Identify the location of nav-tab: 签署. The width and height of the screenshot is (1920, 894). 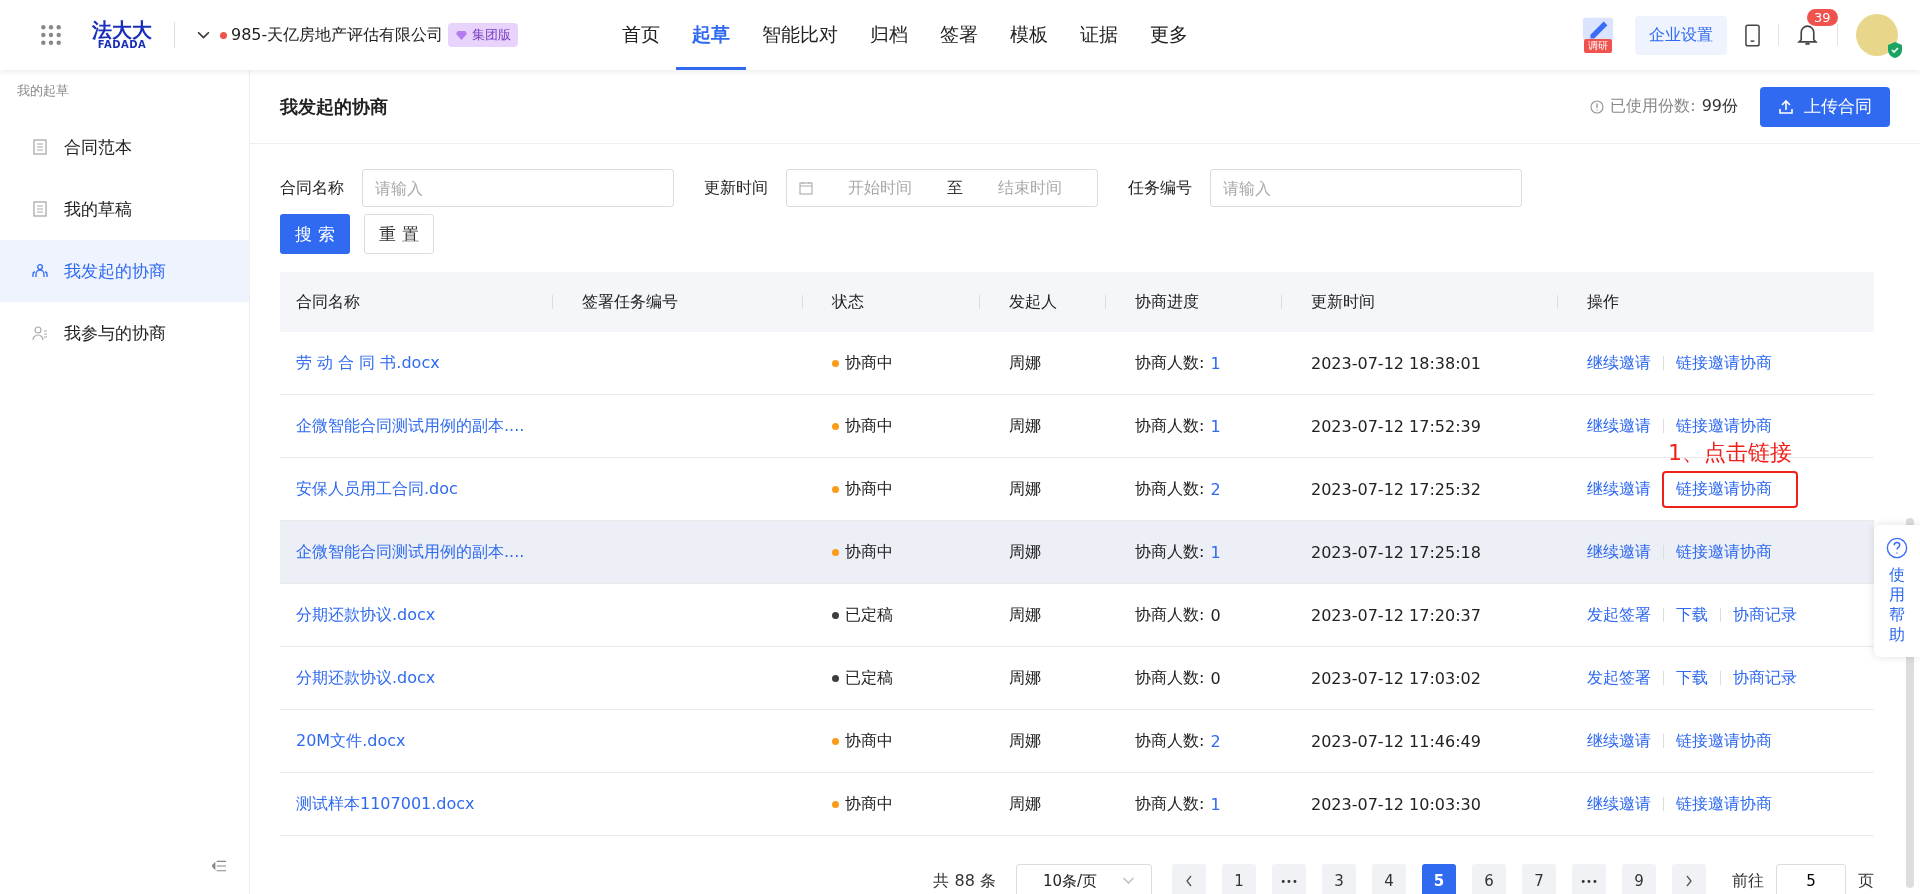
(959, 35).